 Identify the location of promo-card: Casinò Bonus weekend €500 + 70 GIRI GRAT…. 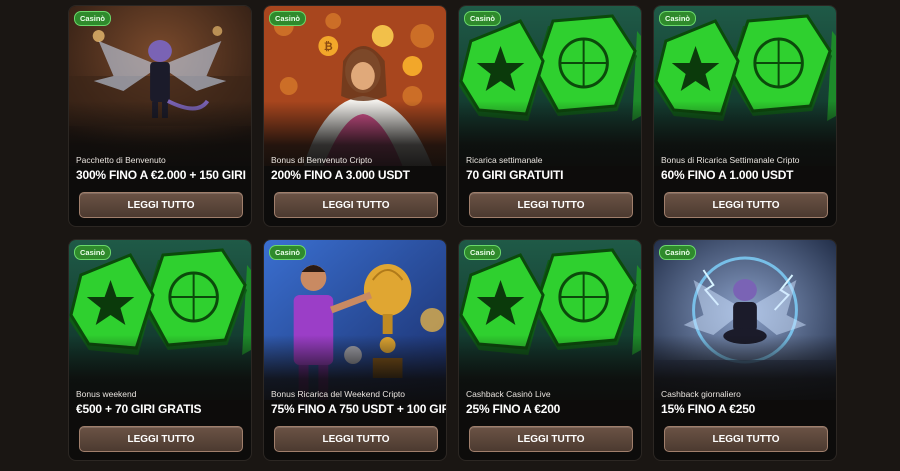
(160, 350).